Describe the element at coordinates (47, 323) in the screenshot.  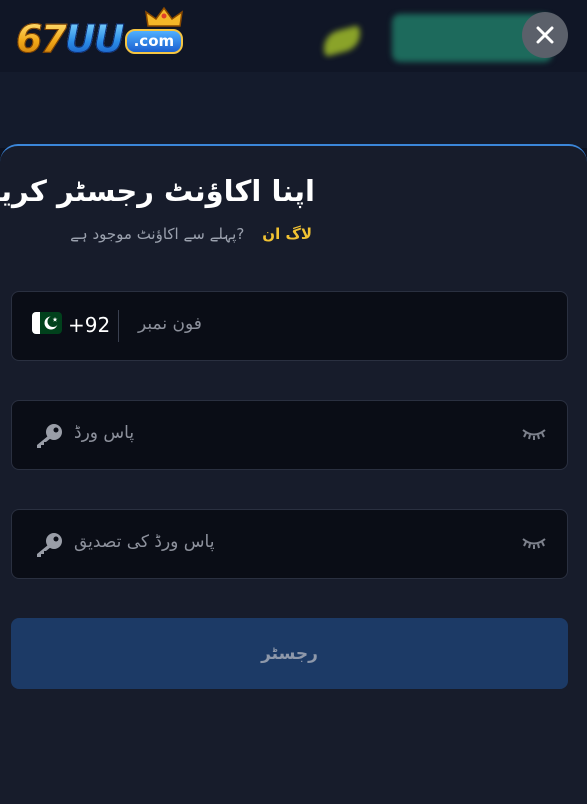
I see `pakistan-flag-icon` at that location.